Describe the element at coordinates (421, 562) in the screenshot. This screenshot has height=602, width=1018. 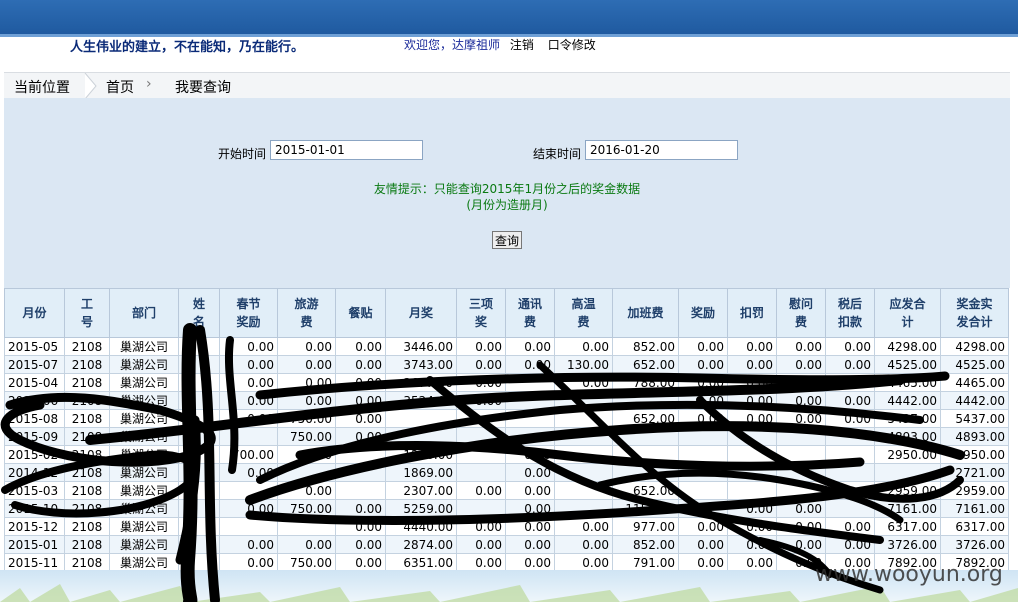
I see `table-cell: 6351.00` at that location.